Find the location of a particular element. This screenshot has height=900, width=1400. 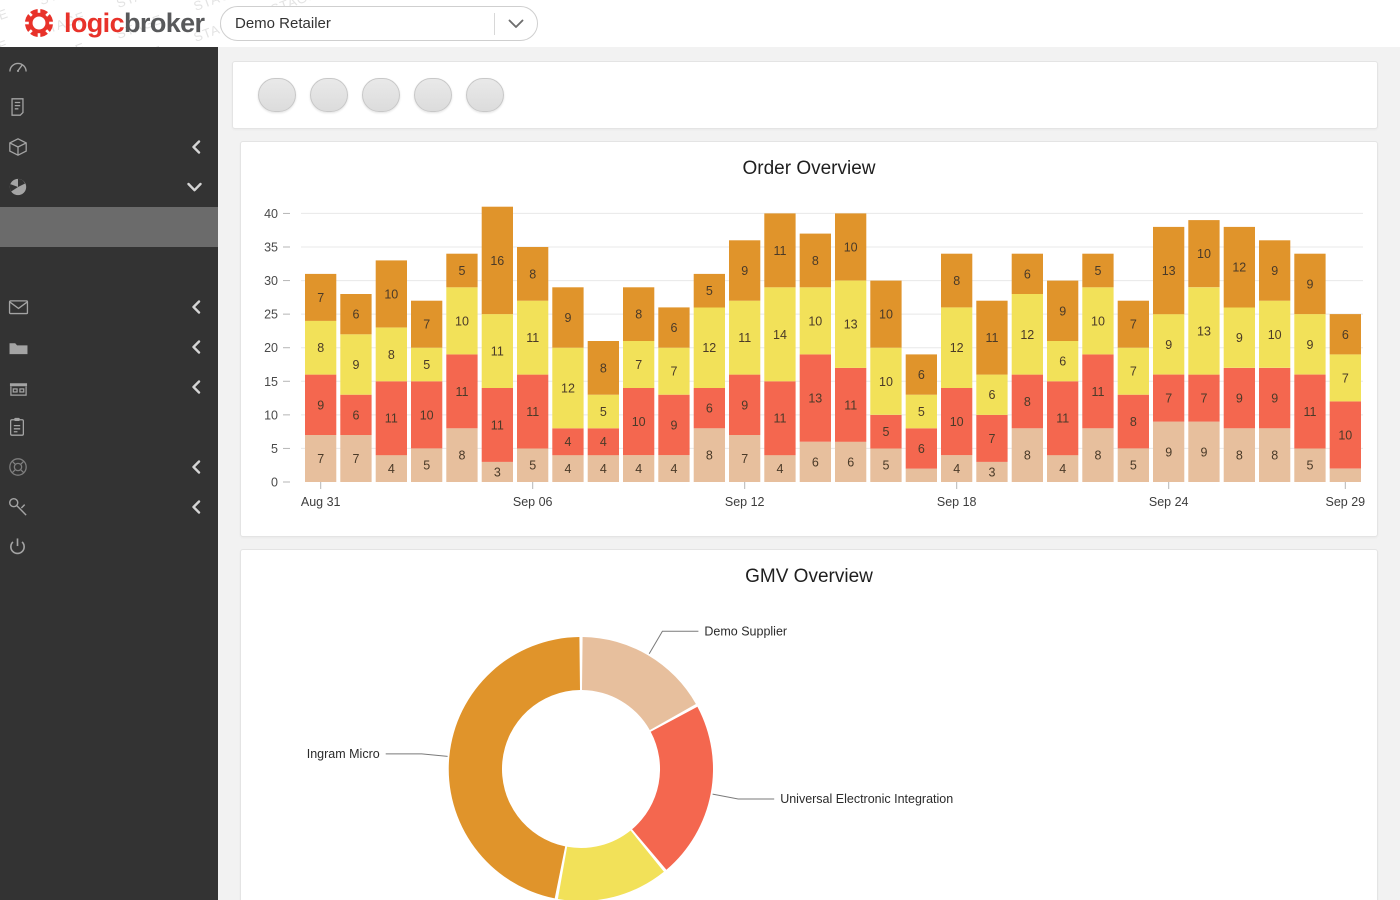

order-overview-title: Order Overview is located at coordinates (809, 168).